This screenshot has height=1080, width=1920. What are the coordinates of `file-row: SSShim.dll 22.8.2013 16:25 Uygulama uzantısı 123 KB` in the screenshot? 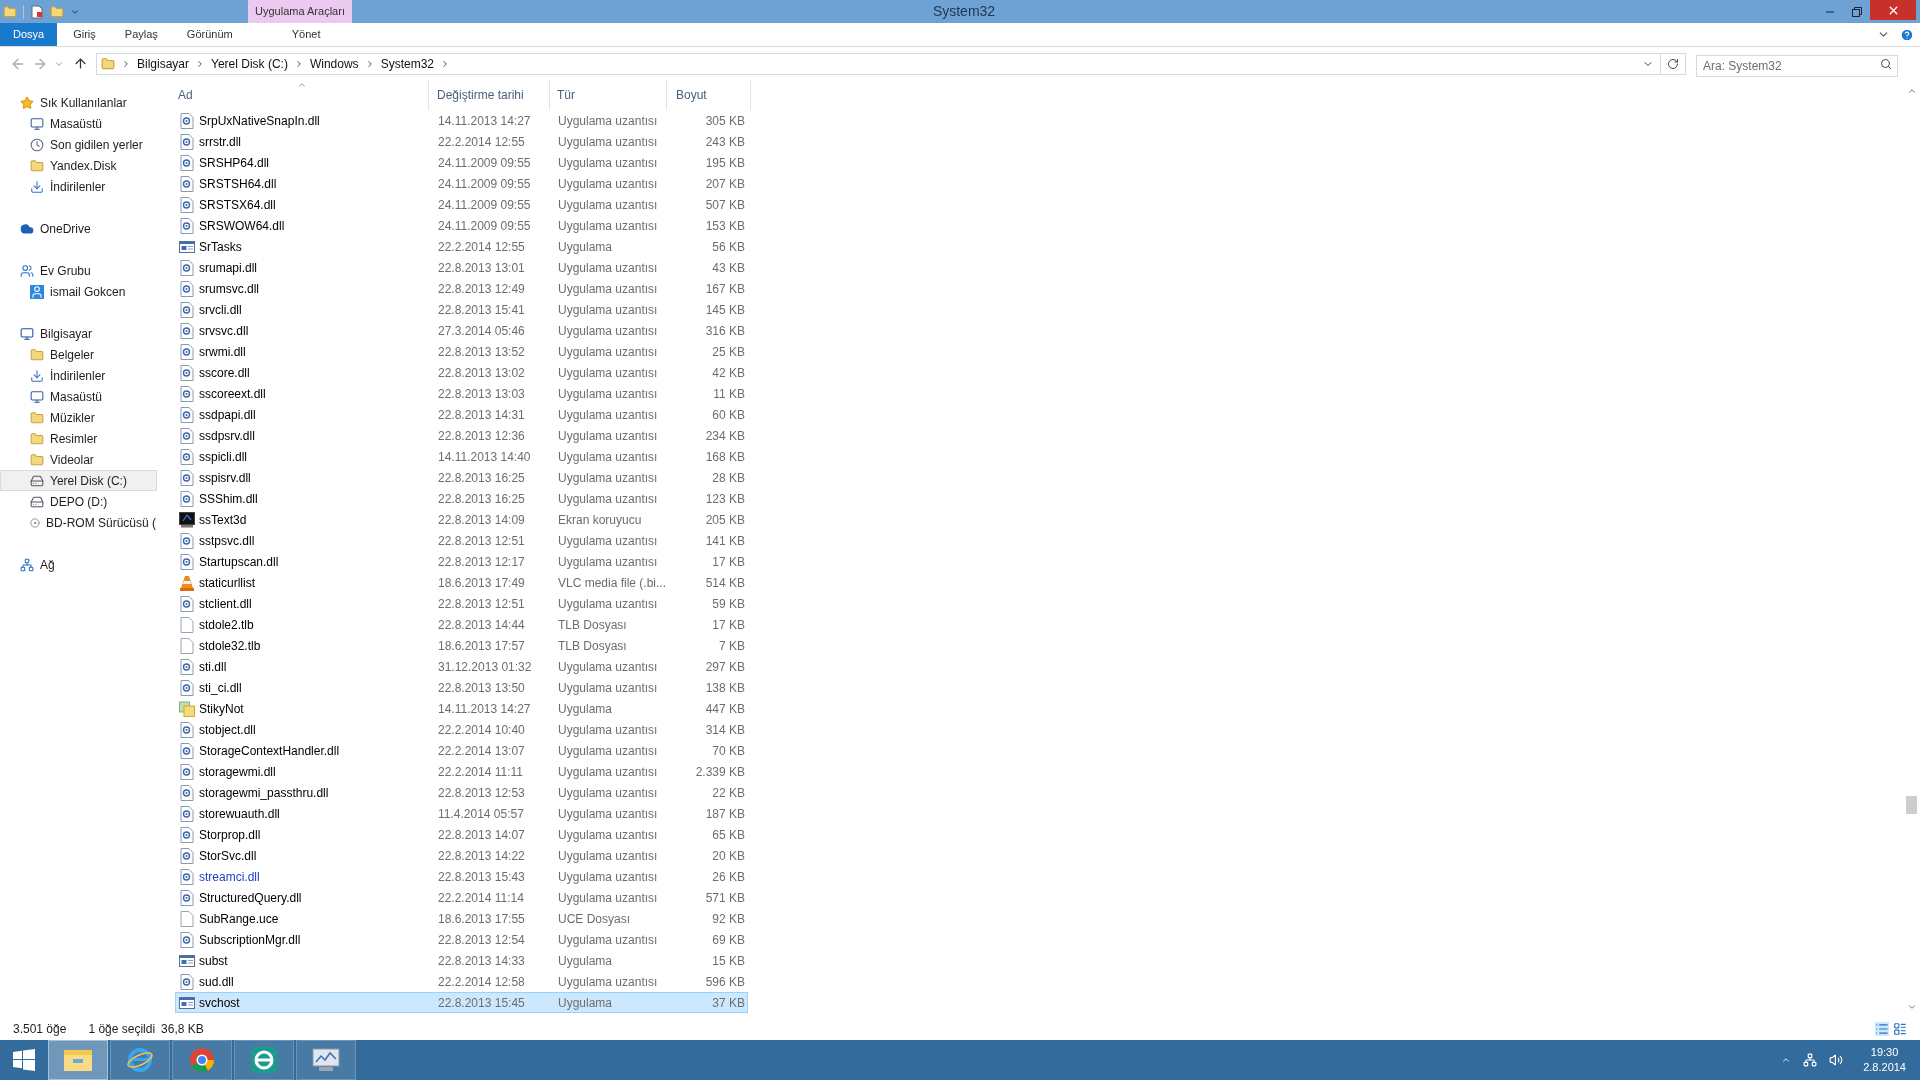 It's located at (461, 498).